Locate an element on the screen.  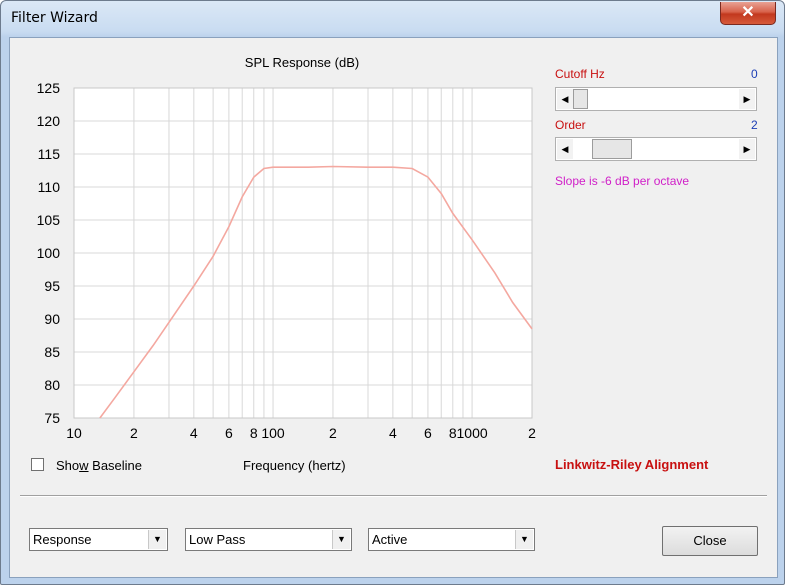
alignment-text: Linkwitz-Riley Alignment is located at coordinates (632, 464).